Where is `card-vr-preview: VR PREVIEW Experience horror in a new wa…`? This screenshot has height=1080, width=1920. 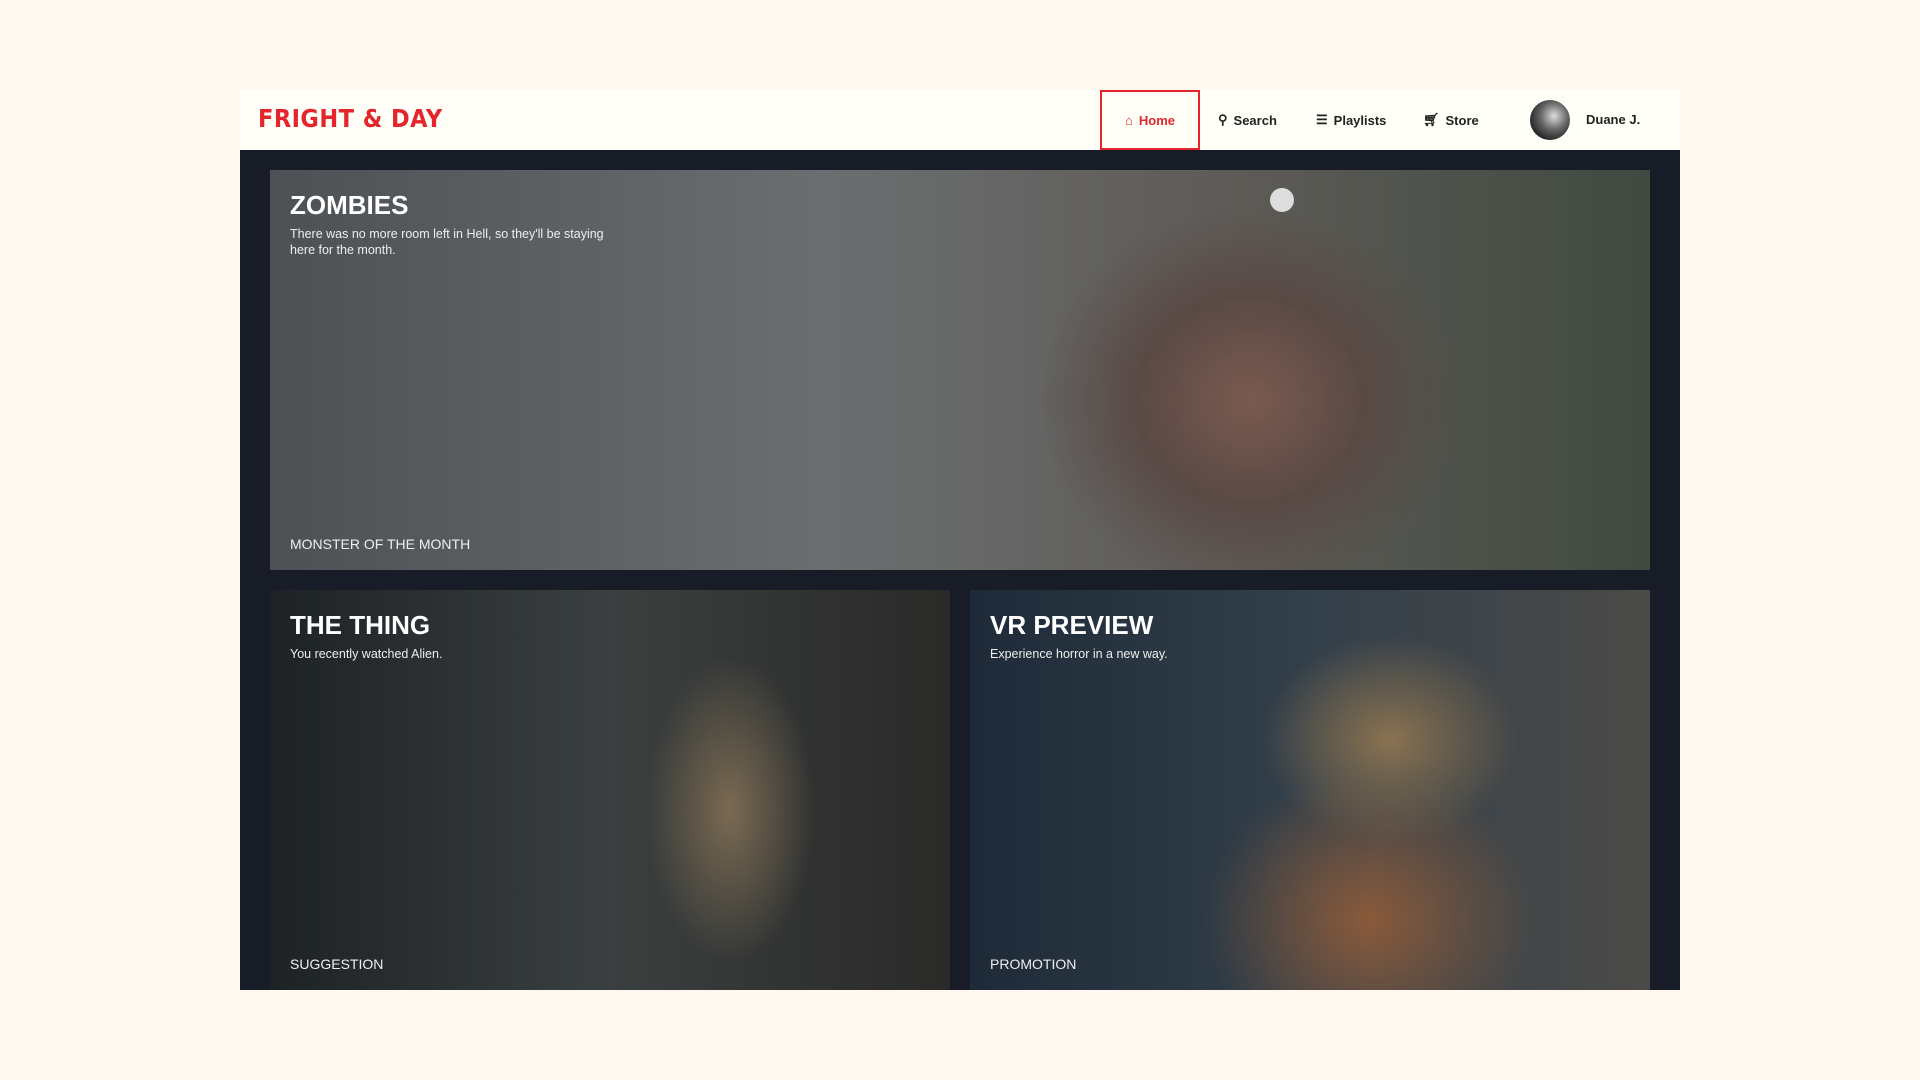
card-vr-preview: VR PREVIEW Experience horror in a new wa… is located at coordinates (1310, 790).